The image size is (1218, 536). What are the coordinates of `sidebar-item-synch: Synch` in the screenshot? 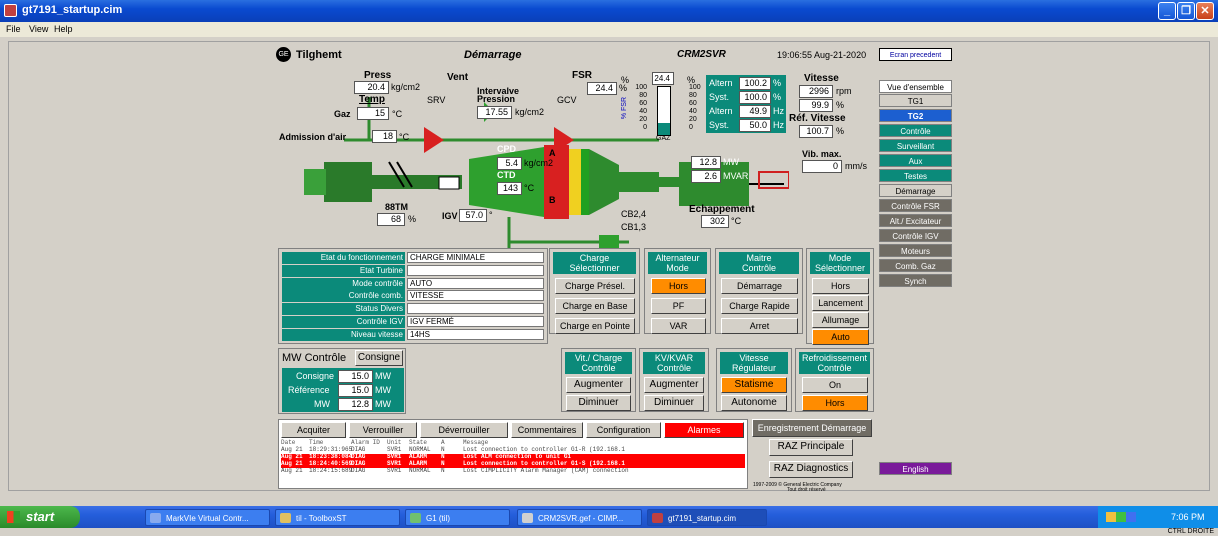 It's located at (915, 280).